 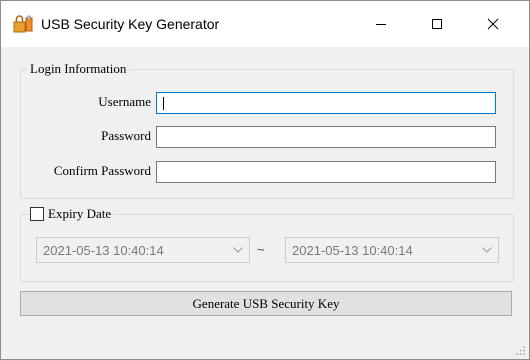 I want to click on expiry-end-datepicker: 2021-05-13 10:40:14, so click(x=392, y=250).